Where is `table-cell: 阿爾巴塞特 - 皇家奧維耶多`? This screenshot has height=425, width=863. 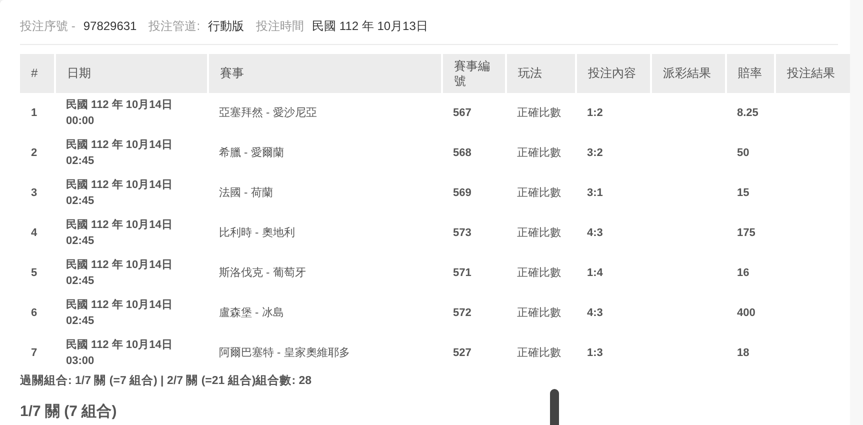
table-cell: 阿爾巴塞特 - 皇家奧維耶多 is located at coordinates (284, 353).